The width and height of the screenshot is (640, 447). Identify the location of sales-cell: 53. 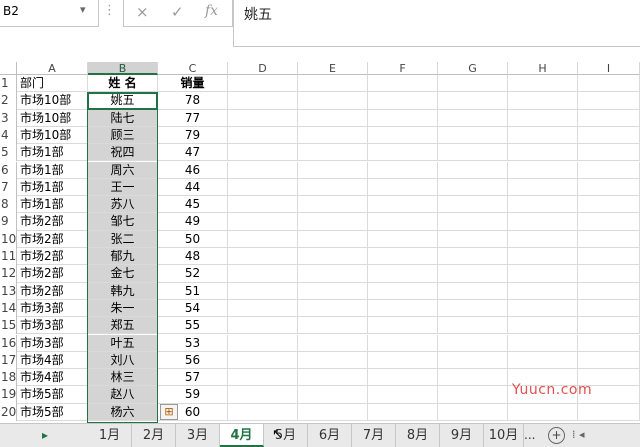
(193, 343).